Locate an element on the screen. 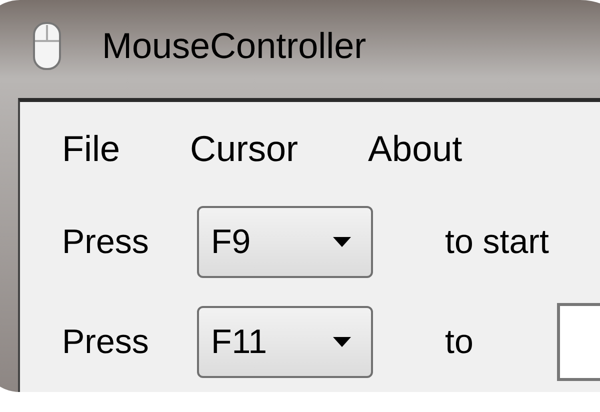 This screenshot has height=412, width=600. key-dropdown: F11 is located at coordinates (285, 342).